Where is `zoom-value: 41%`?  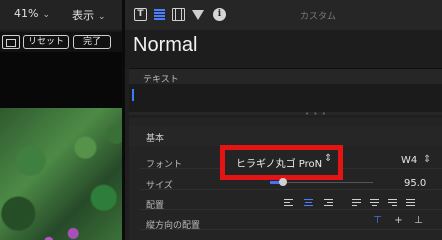
zoom-value: 41% is located at coordinates (26, 13).